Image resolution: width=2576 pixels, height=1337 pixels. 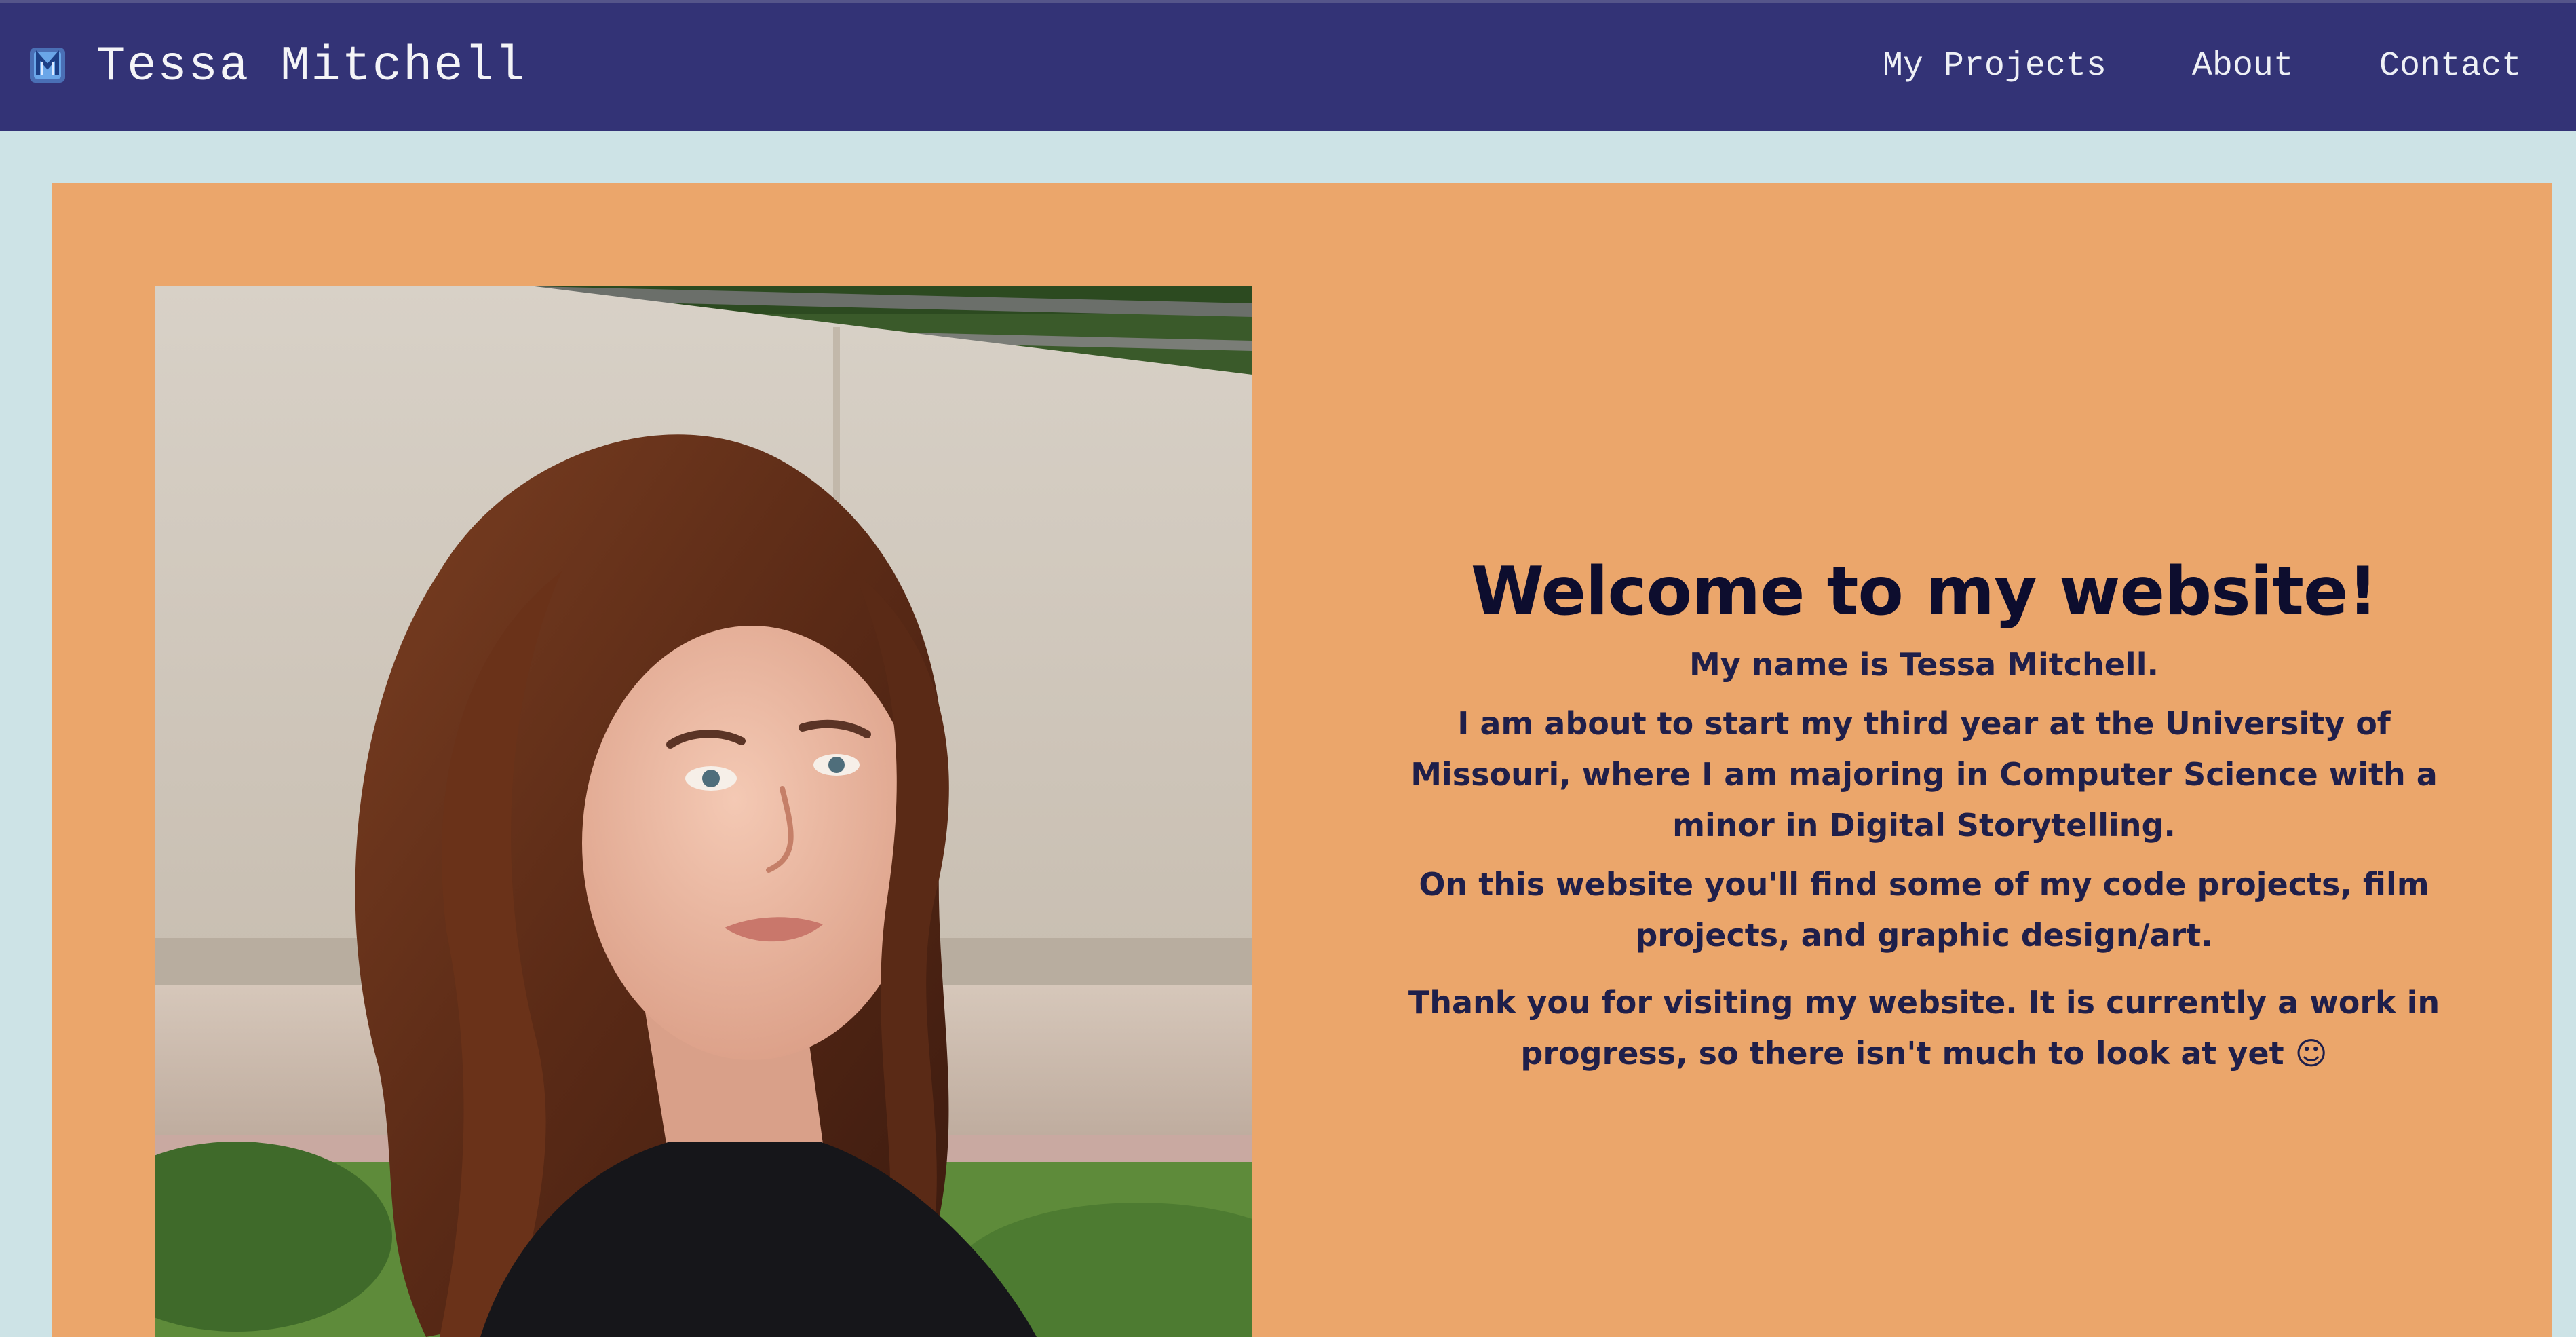 I want to click on main-nav: My Projects About Contact, so click(x=2202, y=66).